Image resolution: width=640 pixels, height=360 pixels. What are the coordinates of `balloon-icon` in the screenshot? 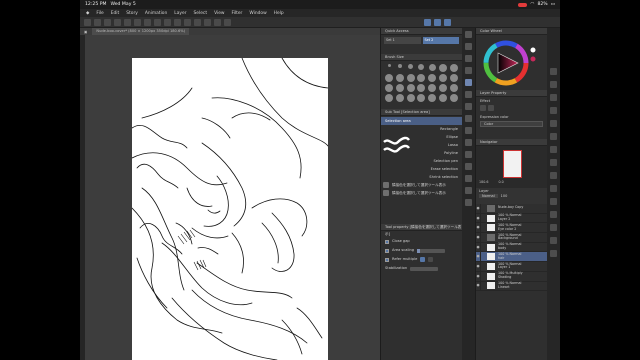 It's located at (553, 136).